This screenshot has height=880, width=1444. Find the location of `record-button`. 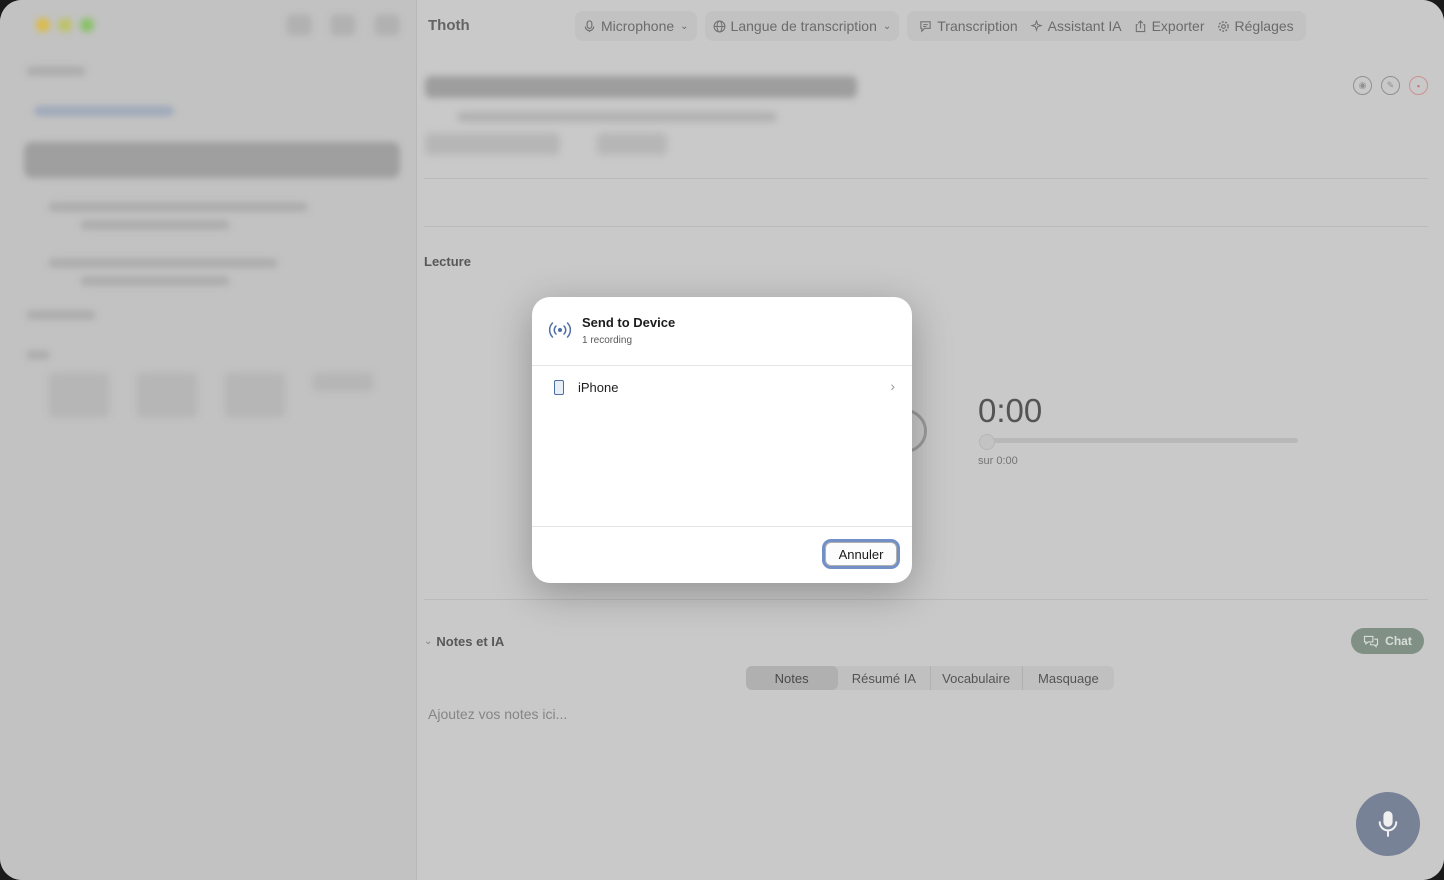

record-button is located at coordinates (1388, 824).